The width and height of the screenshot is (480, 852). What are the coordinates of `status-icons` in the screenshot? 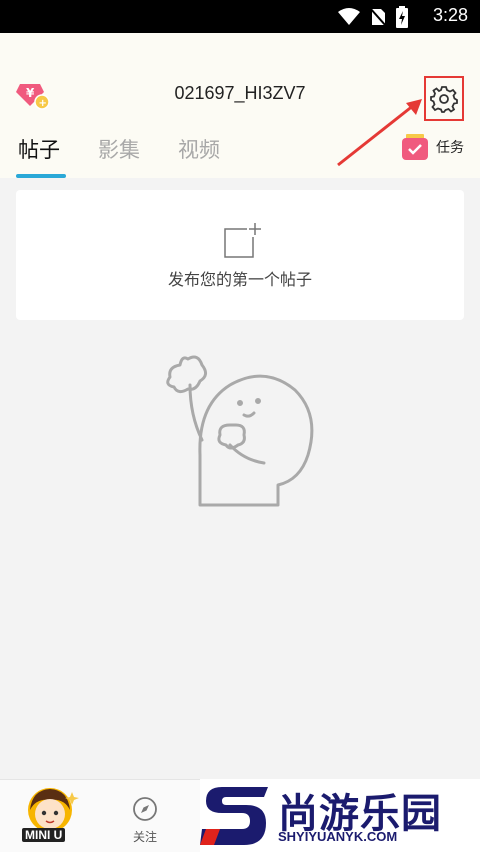 It's located at (373, 17).